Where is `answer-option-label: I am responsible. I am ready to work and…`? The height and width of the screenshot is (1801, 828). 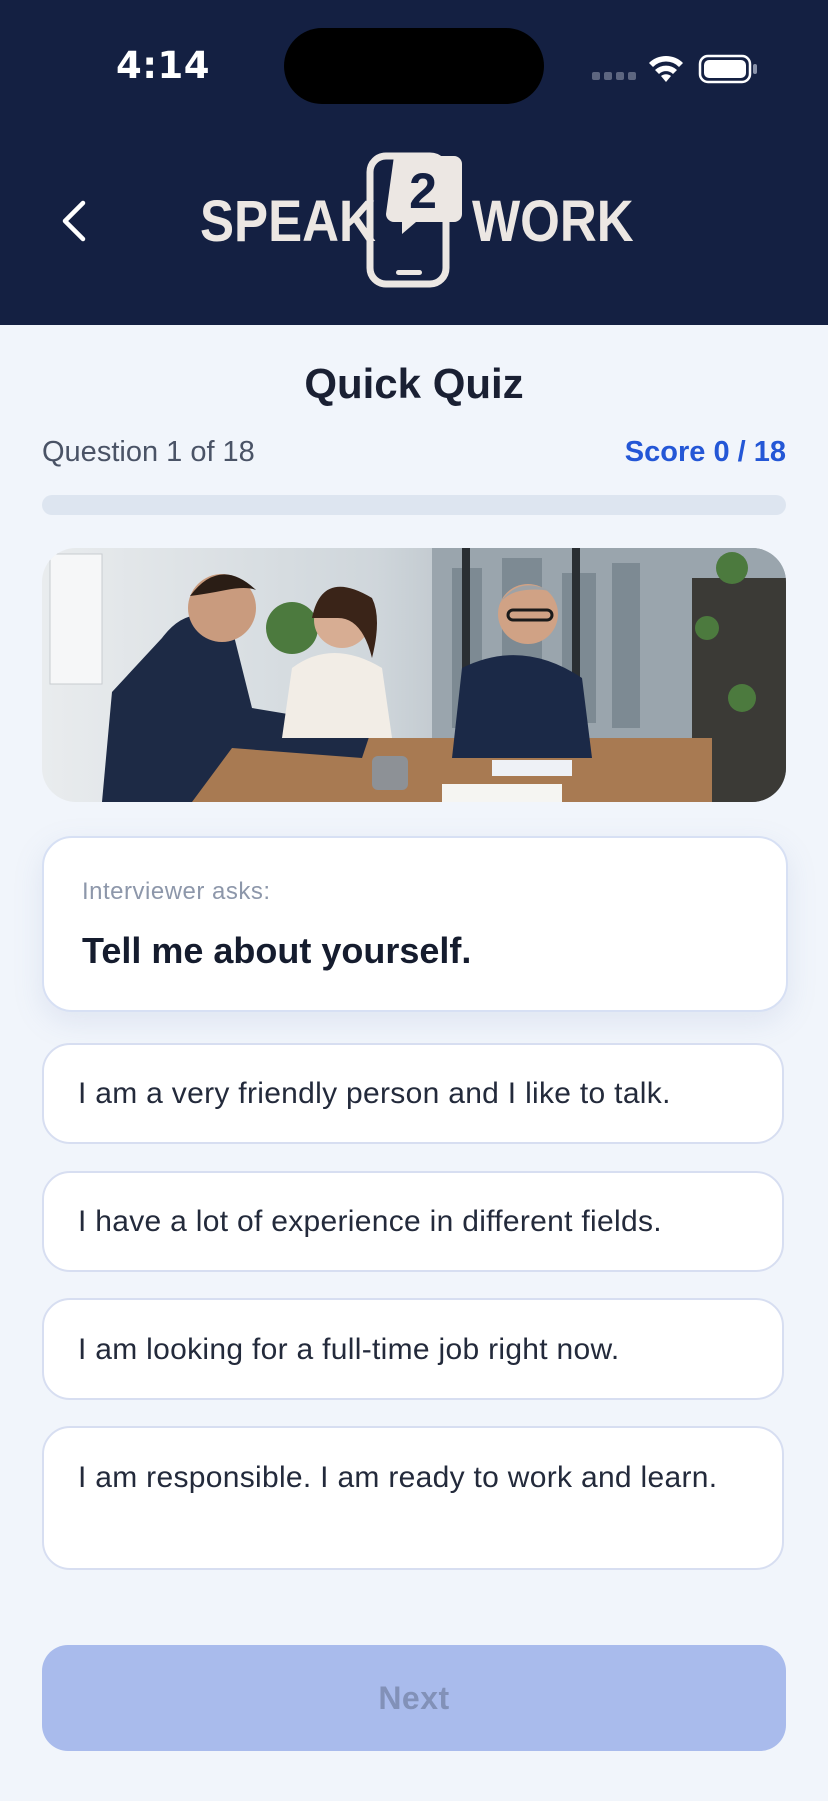
answer-option-label: I am responsible. I am ready to work and… is located at coordinates (398, 1477).